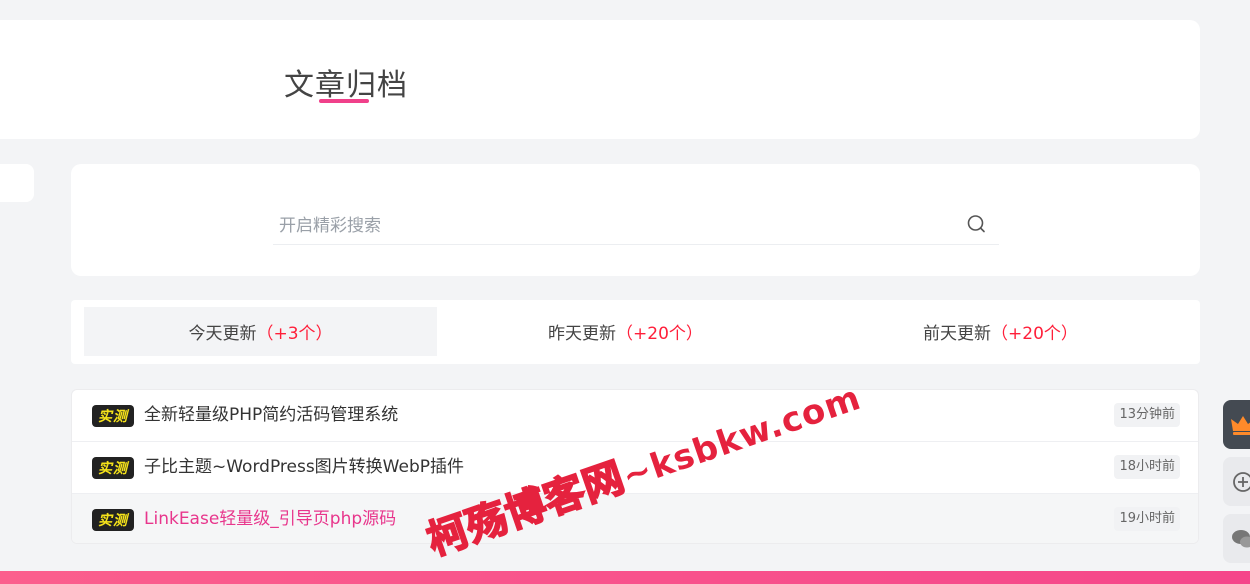 The width and height of the screenshot is (1250, 584). Describe the element at coordinates (1241, 482) in the screenshot. I see `plus-circle-icon` at that location.